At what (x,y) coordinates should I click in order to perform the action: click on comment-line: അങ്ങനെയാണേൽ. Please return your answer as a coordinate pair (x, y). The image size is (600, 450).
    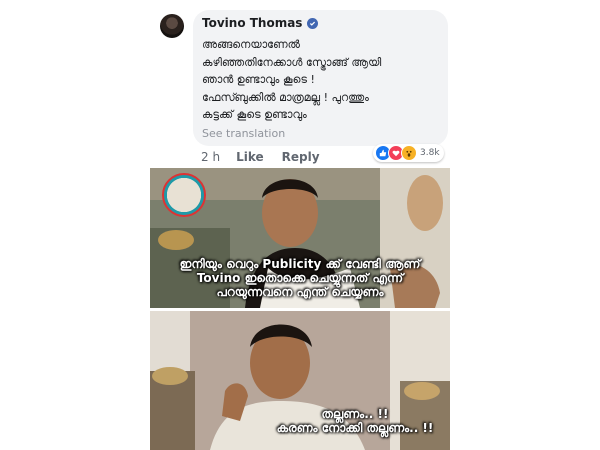
    Looking at the image, I should click on (251, 44).